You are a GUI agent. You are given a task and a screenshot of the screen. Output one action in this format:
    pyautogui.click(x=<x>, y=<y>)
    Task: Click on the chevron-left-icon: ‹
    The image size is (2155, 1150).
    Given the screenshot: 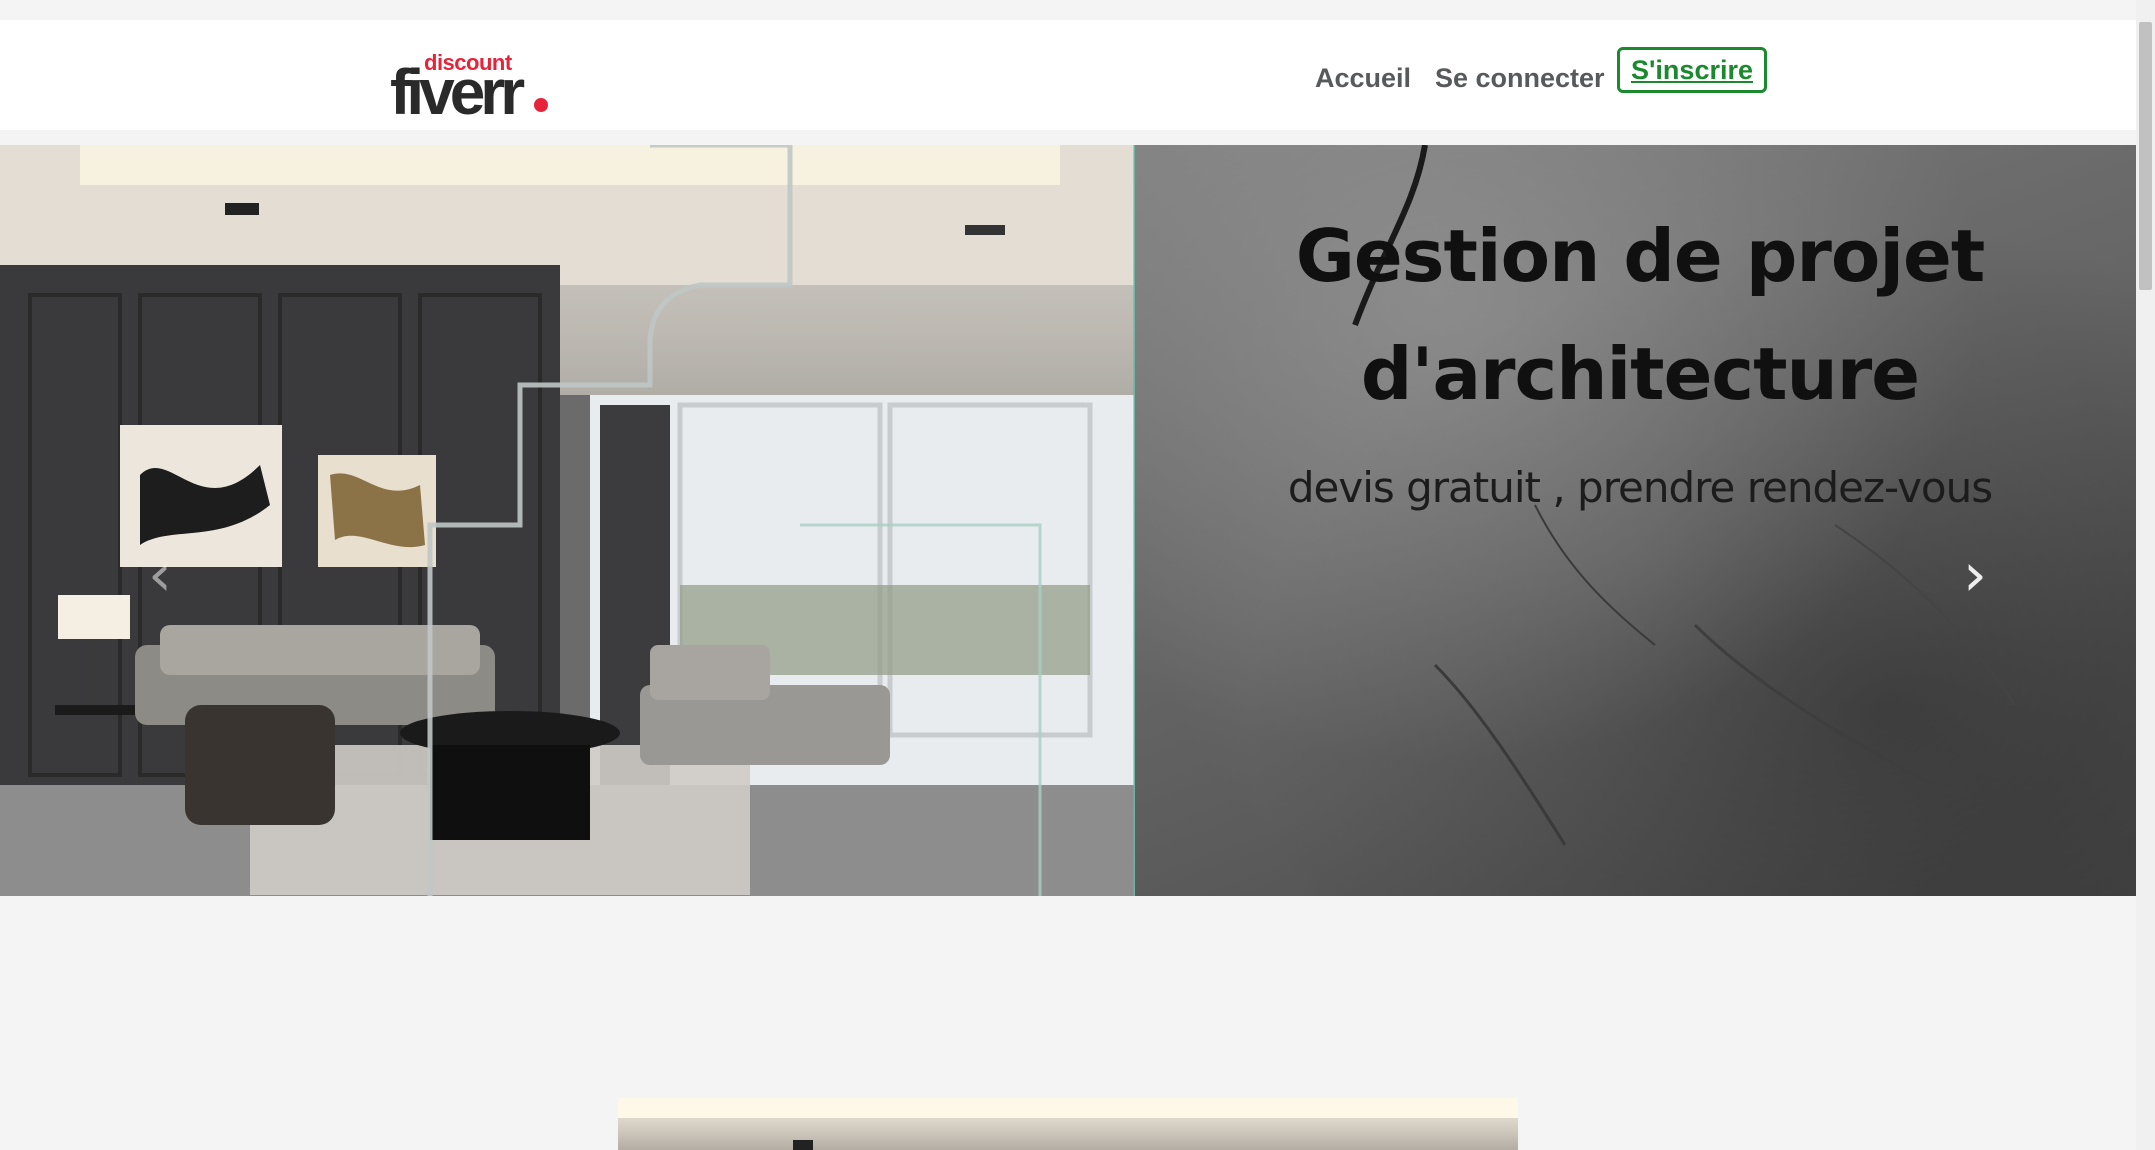 What is the action you would take?
    pyautogui.click(x=160, y=575)
    